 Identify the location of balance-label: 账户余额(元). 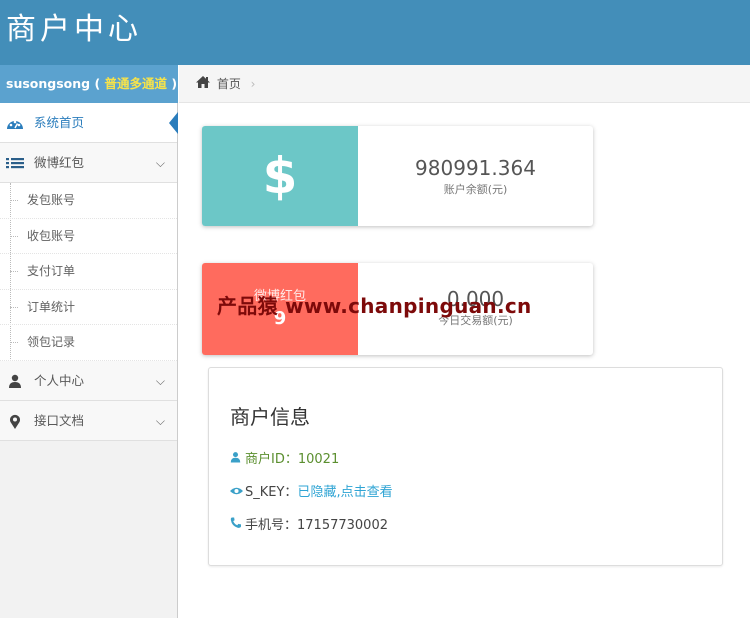
(475, 189).